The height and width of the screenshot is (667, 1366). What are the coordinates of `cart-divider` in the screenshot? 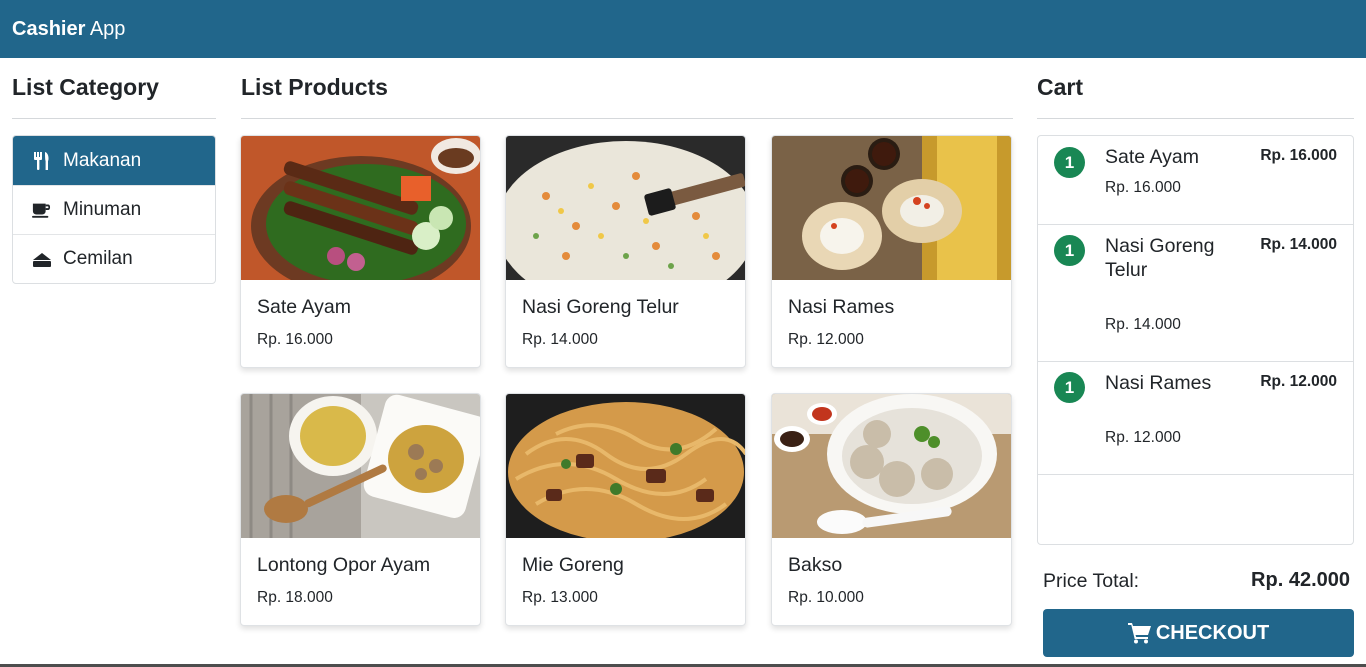 It's located at (1195, 118).